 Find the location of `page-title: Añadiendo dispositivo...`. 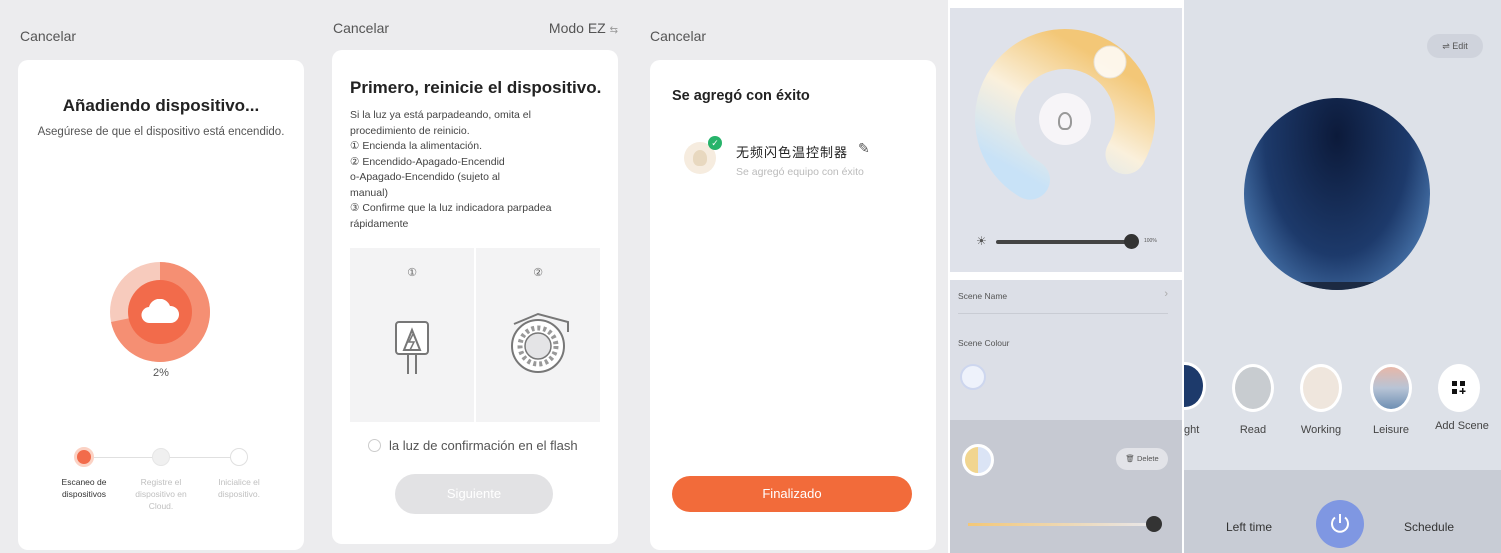

page-title: Añadiendo dispositivo... is located at coordinates (161, 105).